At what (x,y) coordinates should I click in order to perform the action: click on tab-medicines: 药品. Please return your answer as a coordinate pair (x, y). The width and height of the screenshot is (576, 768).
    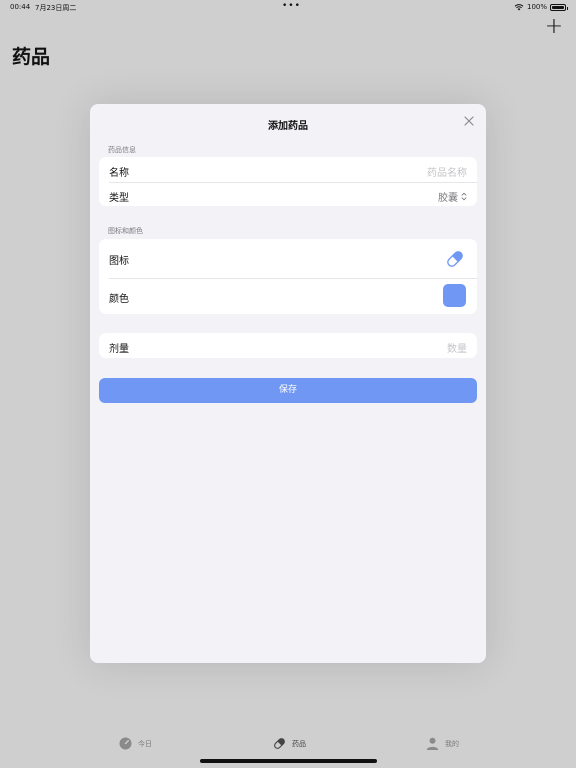
    Looking at the image, I should click on (289, 743).